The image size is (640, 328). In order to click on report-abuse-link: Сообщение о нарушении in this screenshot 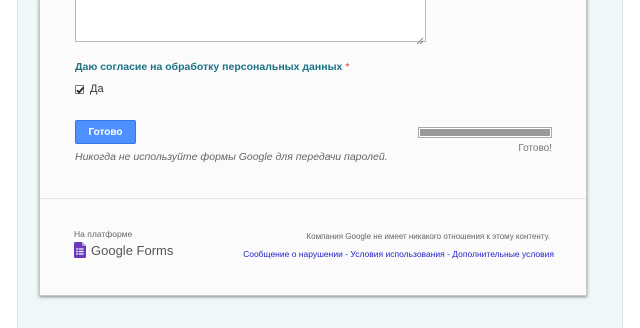, I will do `click(293, 254)`.